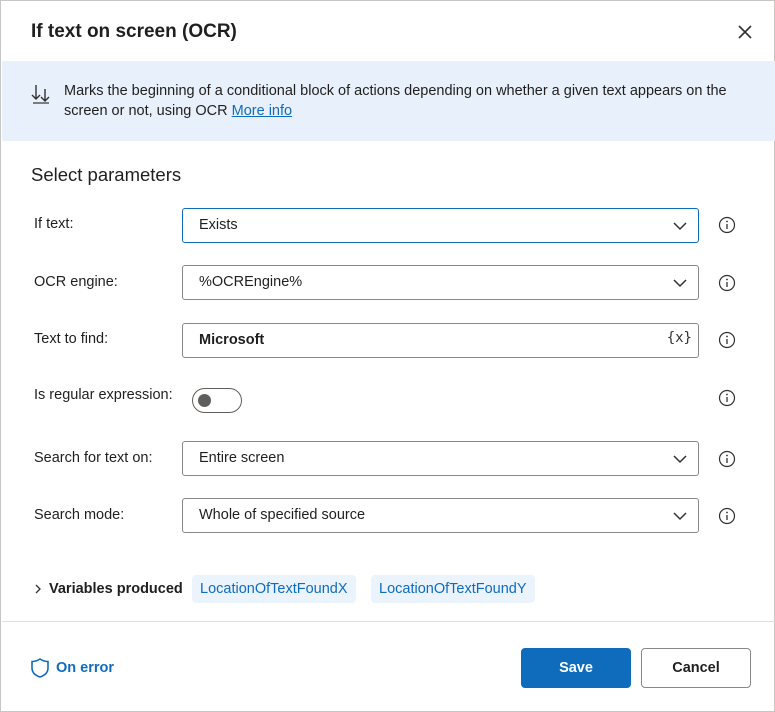  I want to click on ocr-engine-value: %OCREngine%, so click(251, 282).